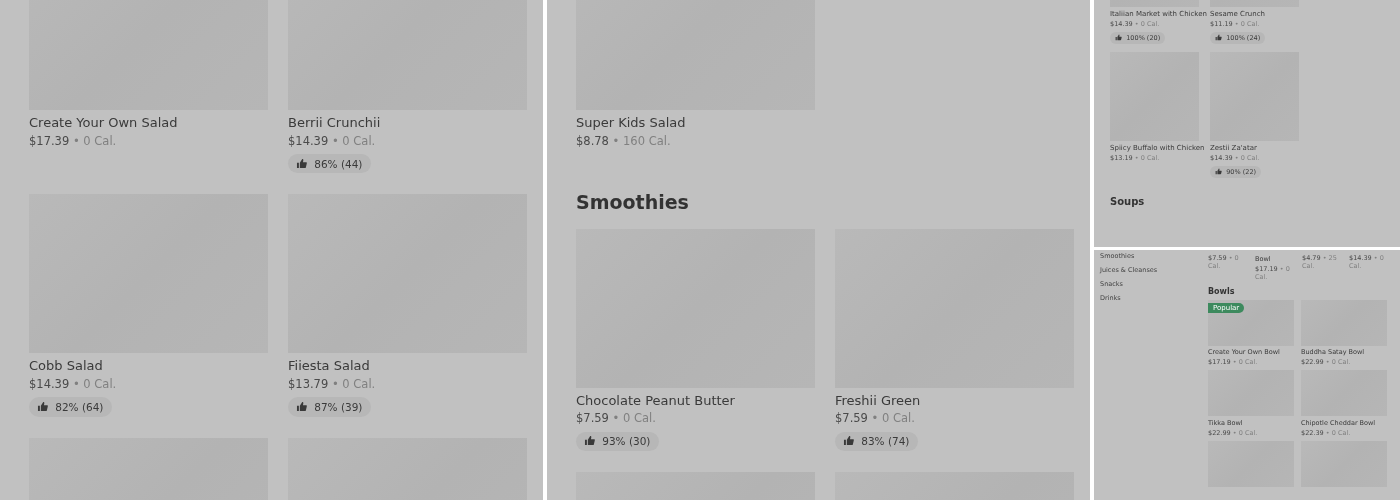 This screenshot has height=500, width=1400. Describe the element at coordinates (626, 441) in the screenshot. I see `rating-text: 93% (30)` at that location.